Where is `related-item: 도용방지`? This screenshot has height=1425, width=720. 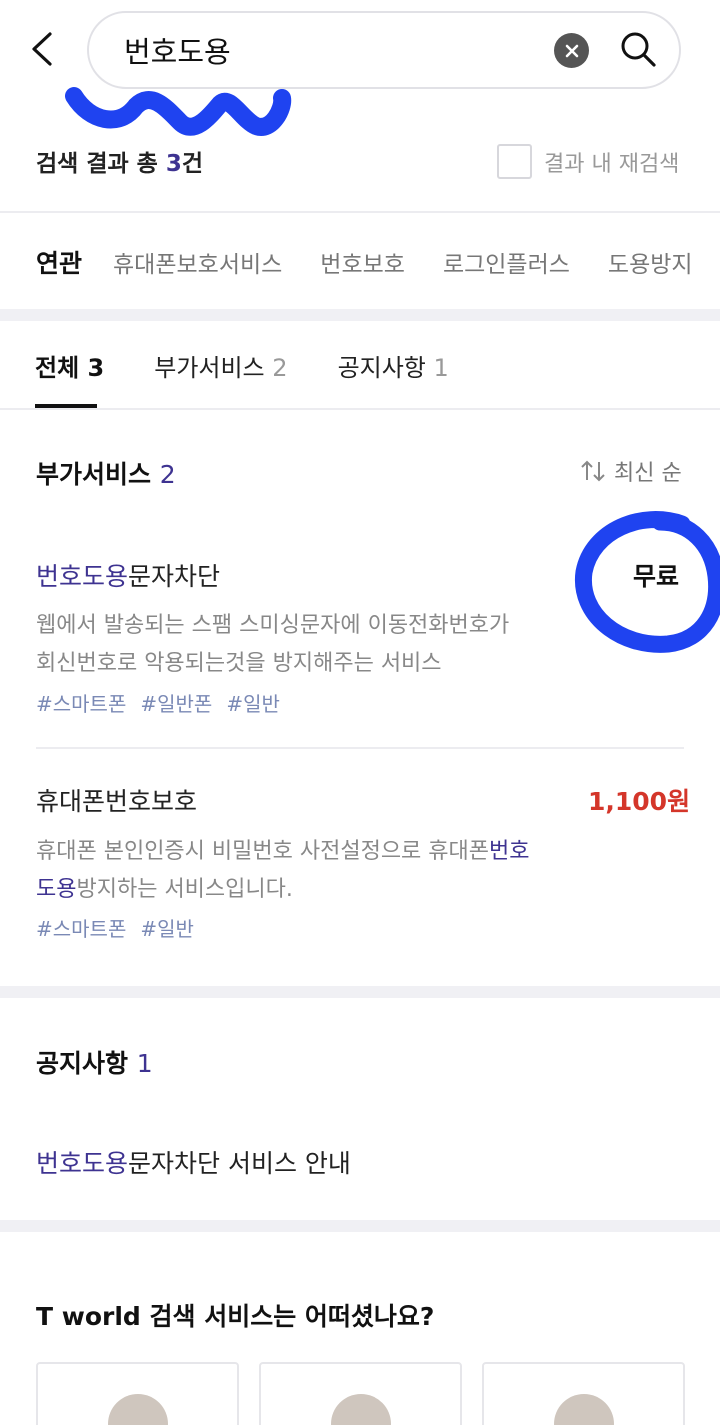 related-item: 도용방지 is located at coordinates (650, 262).